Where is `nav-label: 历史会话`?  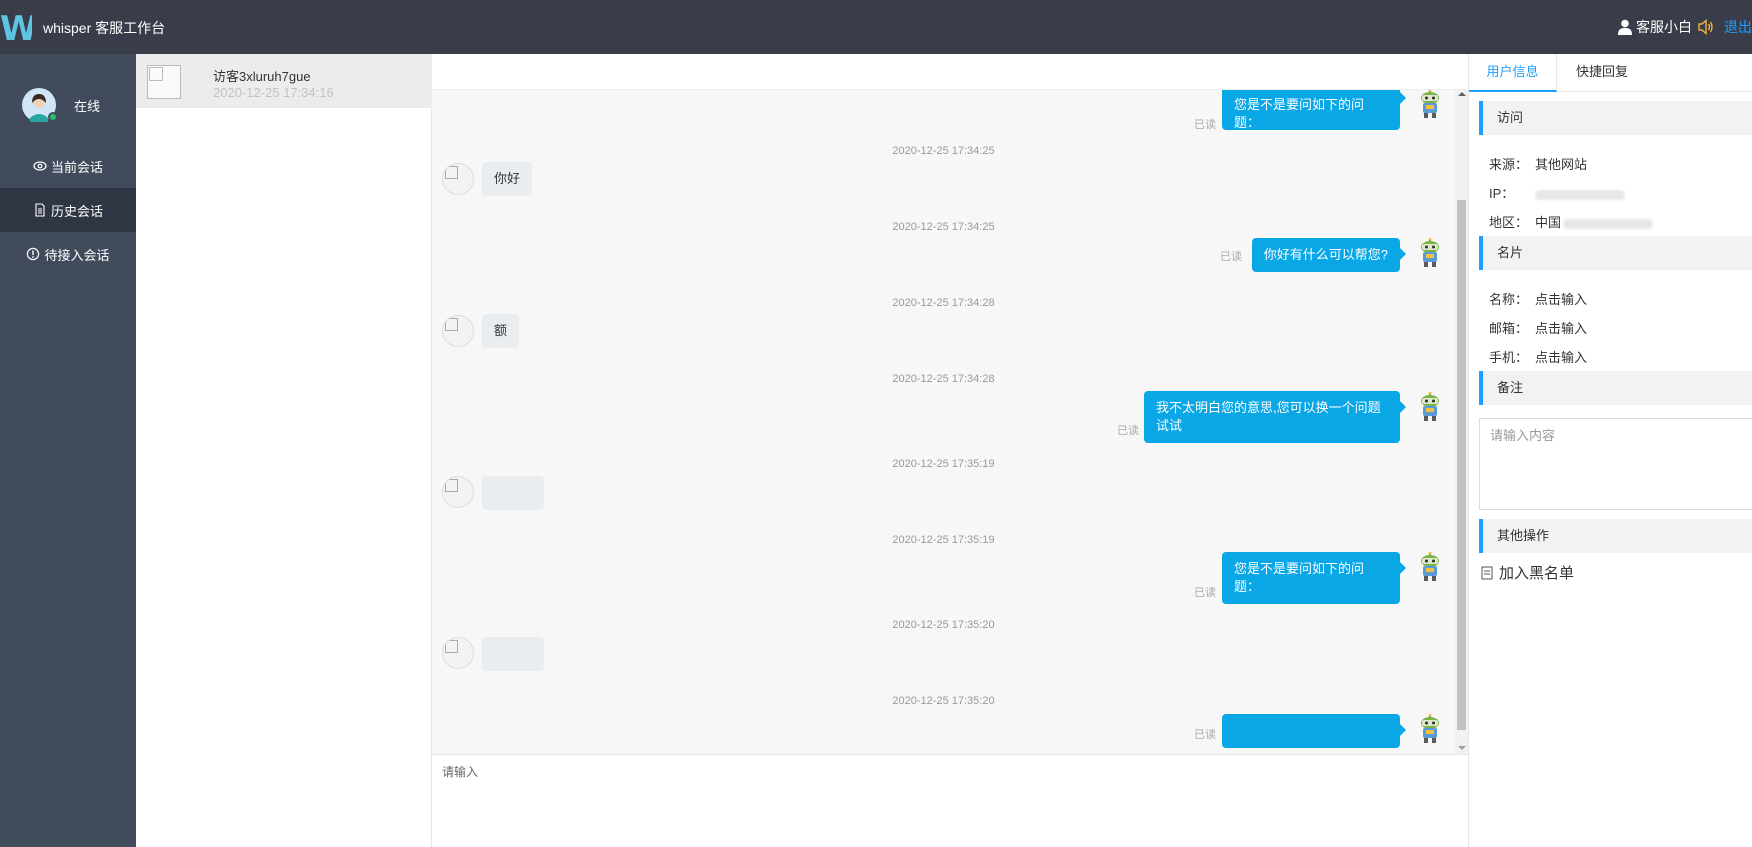 nav-label: 历史会话 is located at coordinates (76, 211).